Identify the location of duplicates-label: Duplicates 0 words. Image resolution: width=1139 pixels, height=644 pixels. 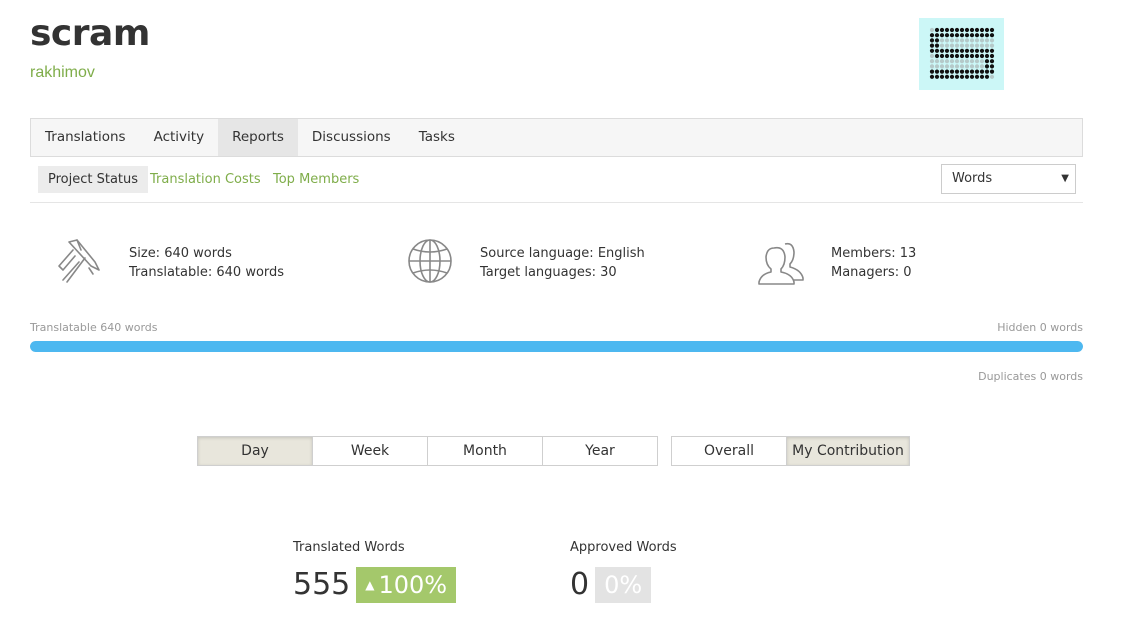
(1030, 376).